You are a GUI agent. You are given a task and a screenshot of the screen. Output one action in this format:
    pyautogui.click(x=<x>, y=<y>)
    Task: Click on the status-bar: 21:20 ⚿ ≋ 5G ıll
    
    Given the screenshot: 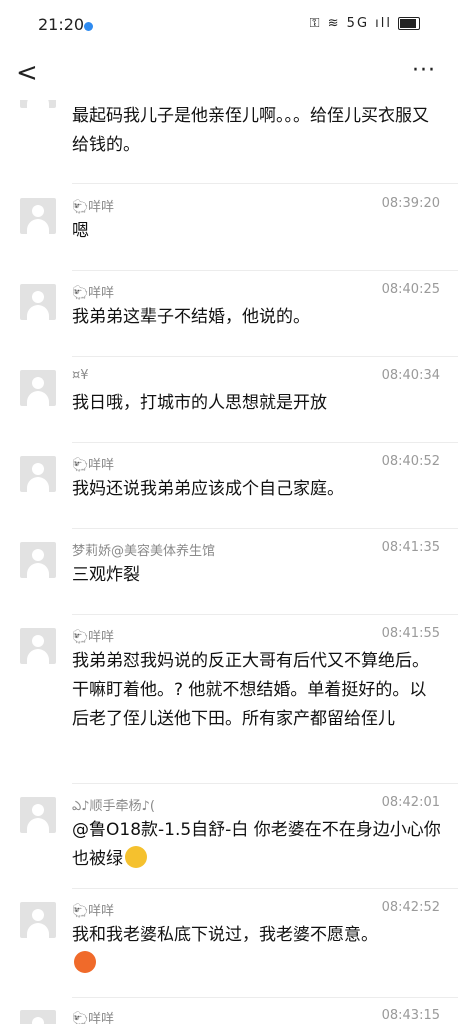 What is the action you would take?
    pyautogui.click(x=229, y=25)
    